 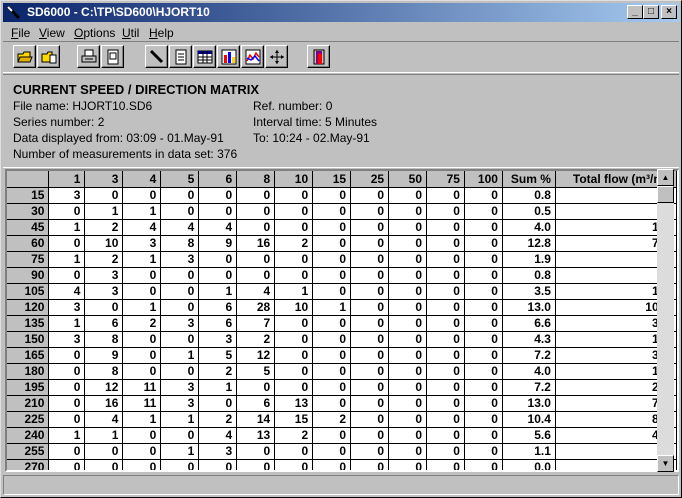 I want to click on minimize-button: _, so click(x=635, y=12).